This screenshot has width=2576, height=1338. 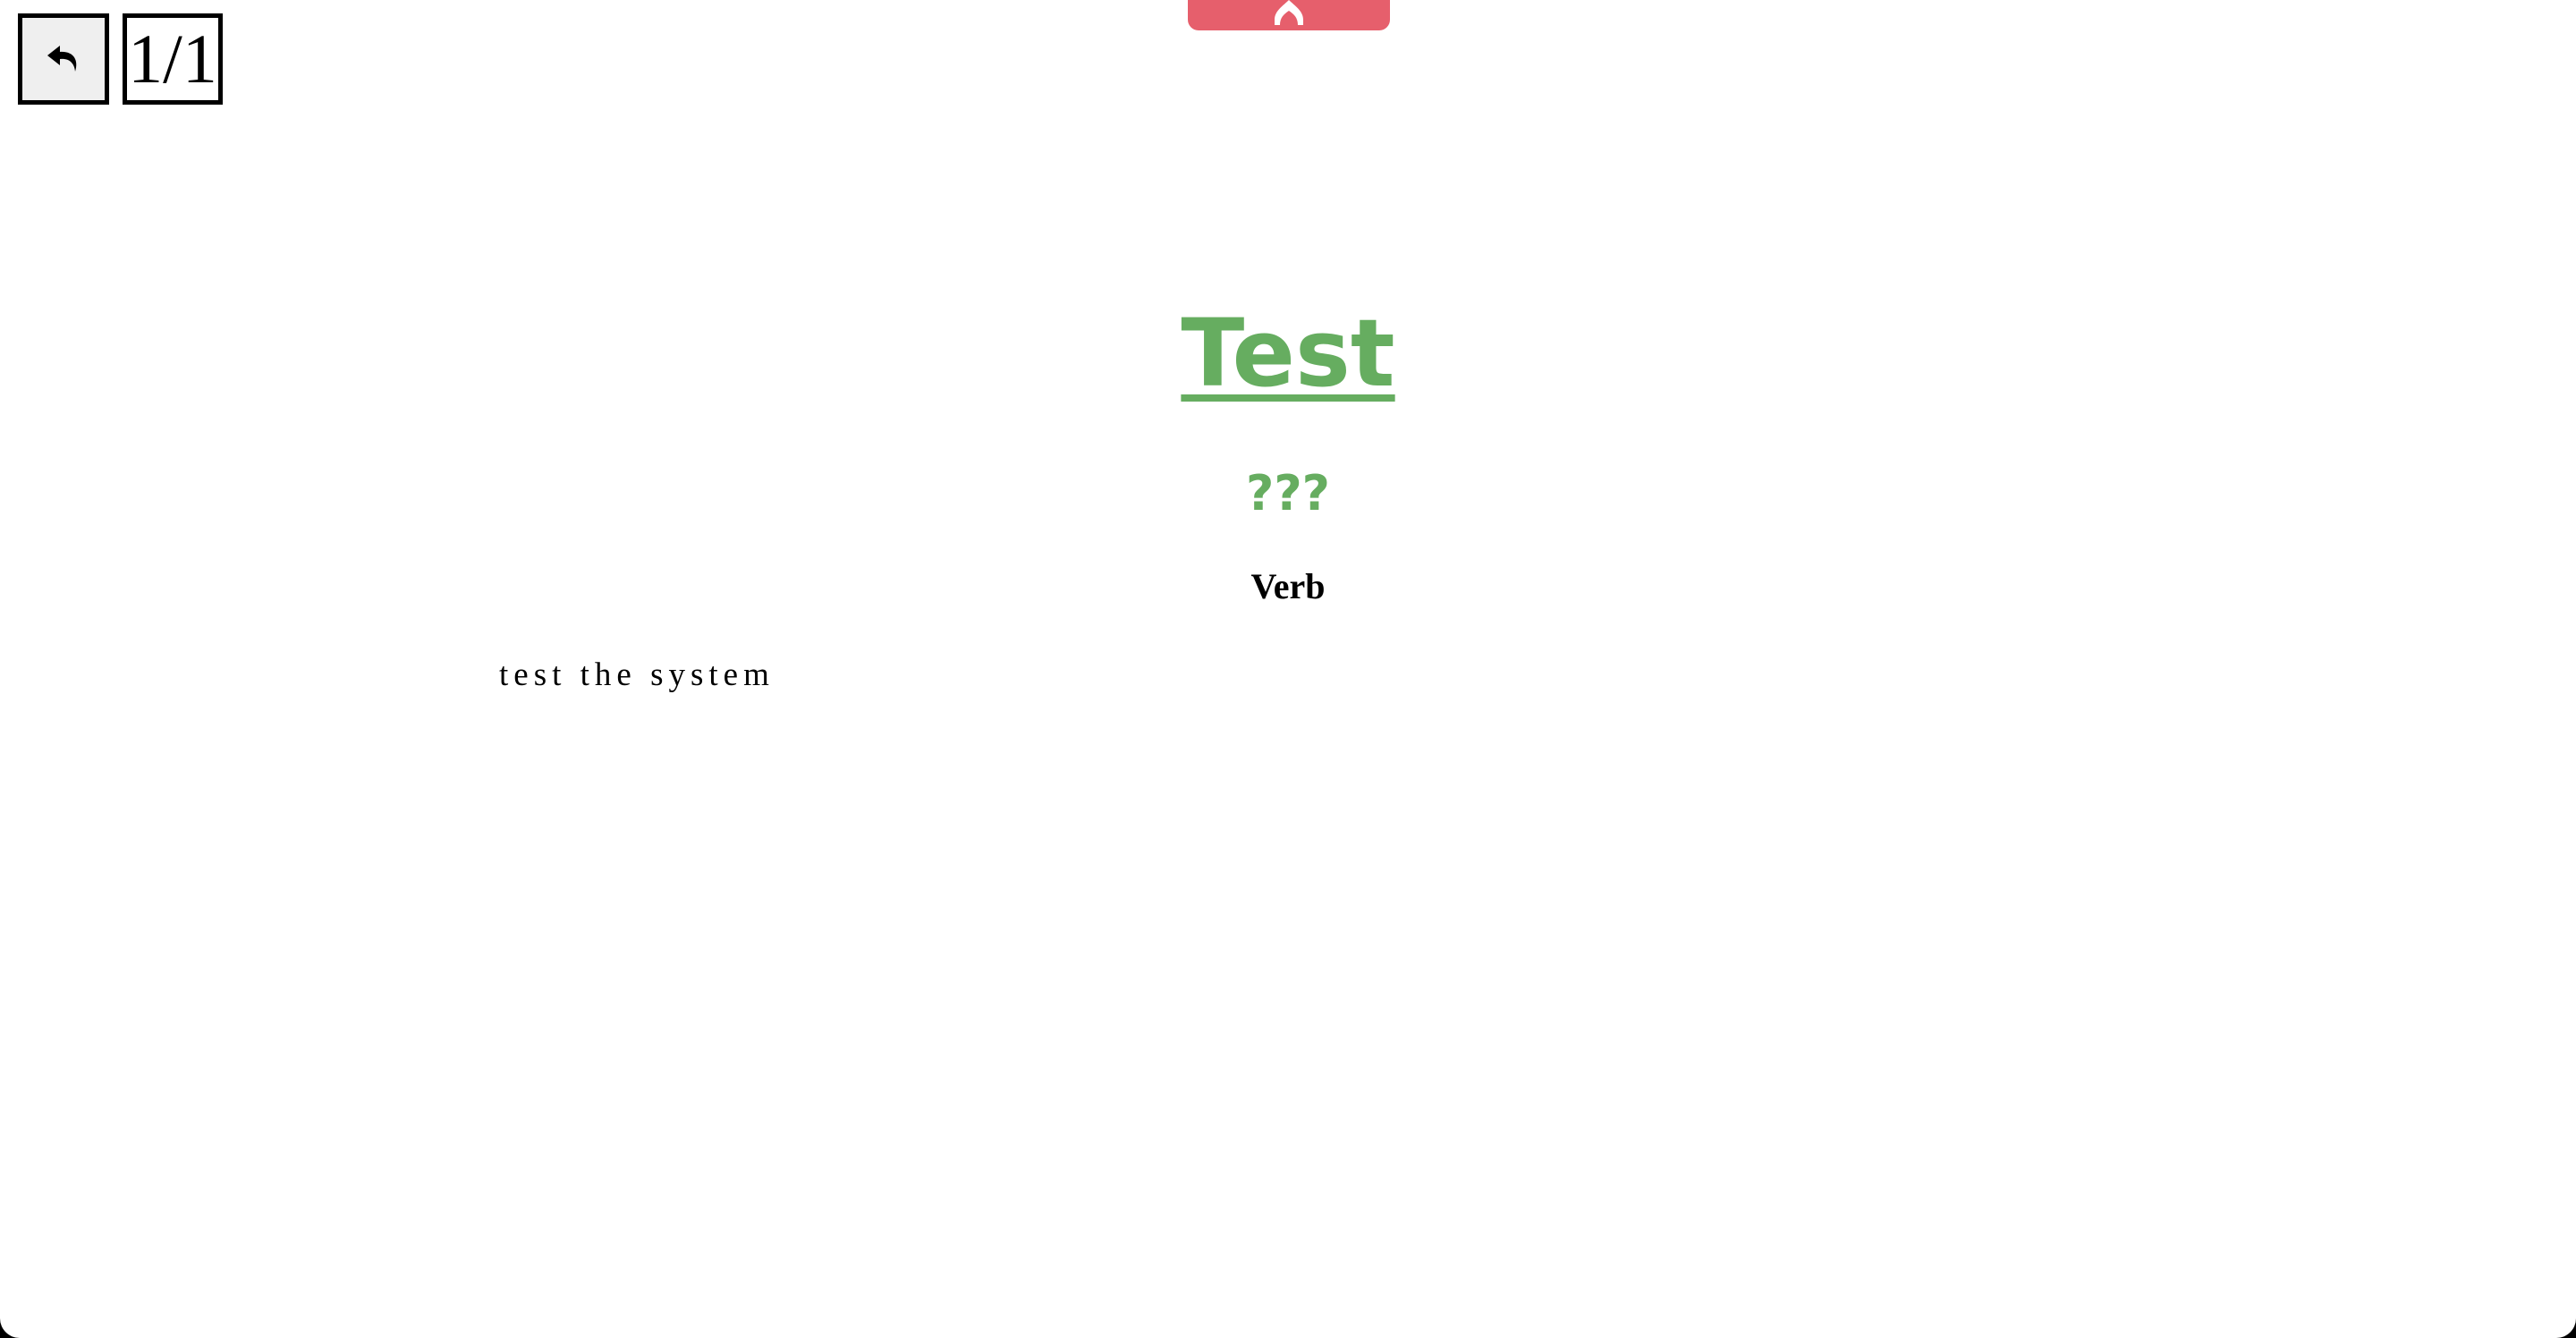 I want to click on flame-icon, so click(x=1289, y=15).